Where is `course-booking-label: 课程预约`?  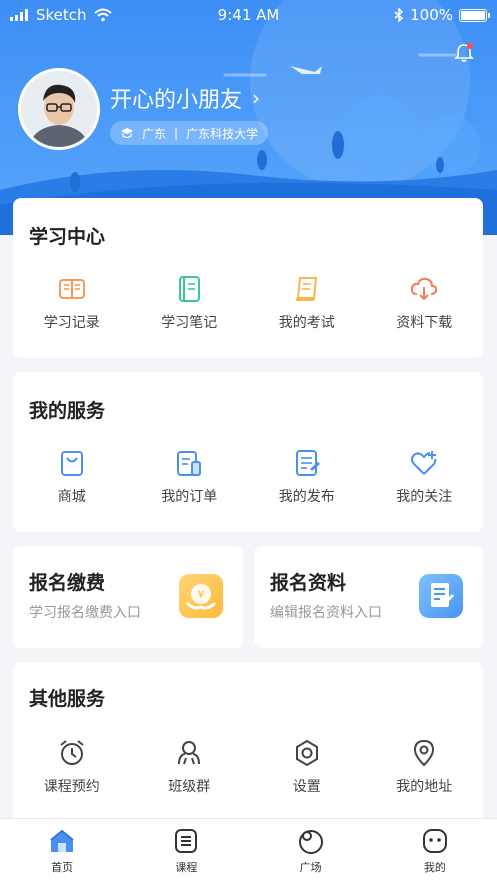
course-booking-label: 课程预约 is located at coordinates (71, 787).